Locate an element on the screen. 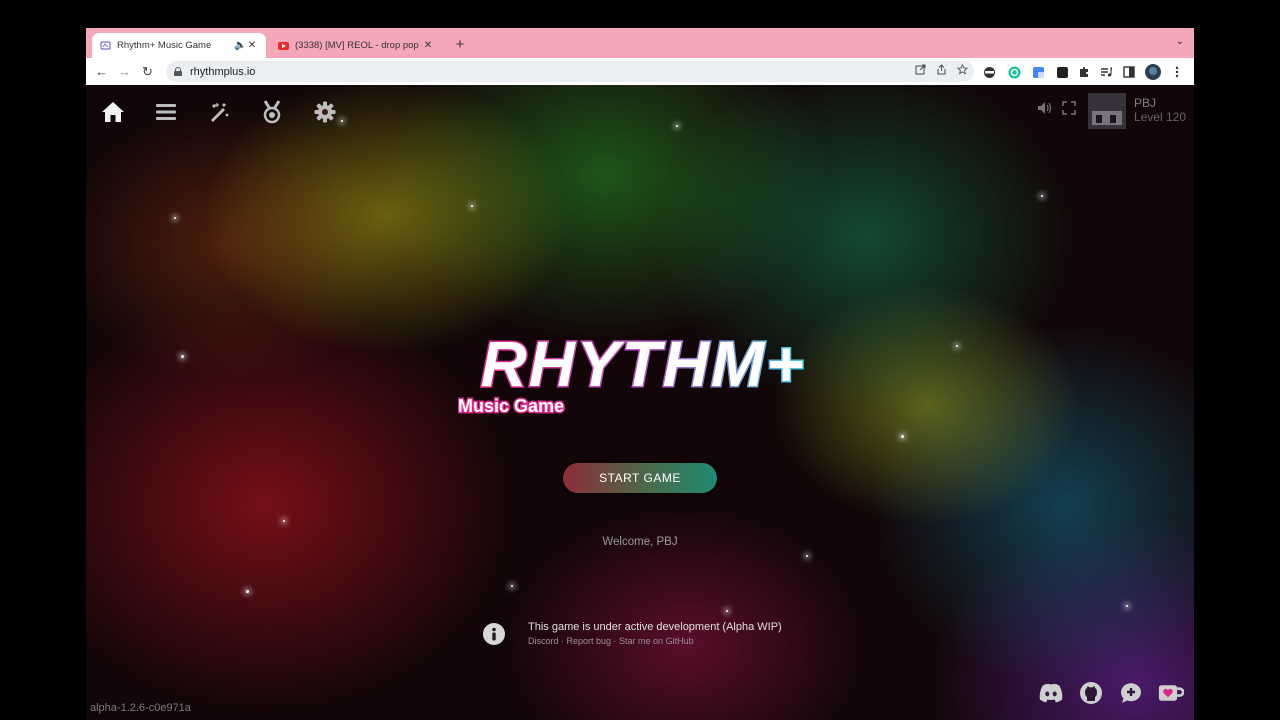 This screenshot has width=1280, height=720. open-external-icon is located at coordinates (920, 71).